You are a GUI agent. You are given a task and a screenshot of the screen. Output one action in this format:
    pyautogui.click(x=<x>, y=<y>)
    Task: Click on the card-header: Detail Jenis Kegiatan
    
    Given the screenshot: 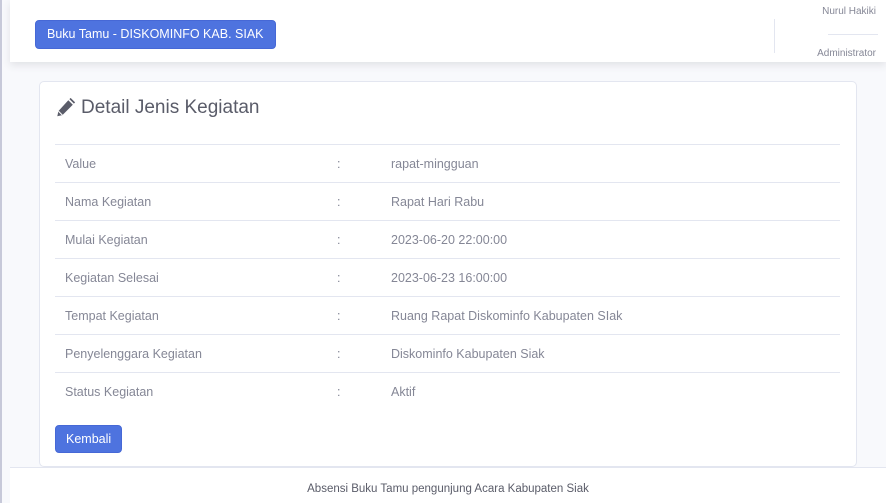 What is the action you would take?
    pyautogui.click(x=157, y=108)
    